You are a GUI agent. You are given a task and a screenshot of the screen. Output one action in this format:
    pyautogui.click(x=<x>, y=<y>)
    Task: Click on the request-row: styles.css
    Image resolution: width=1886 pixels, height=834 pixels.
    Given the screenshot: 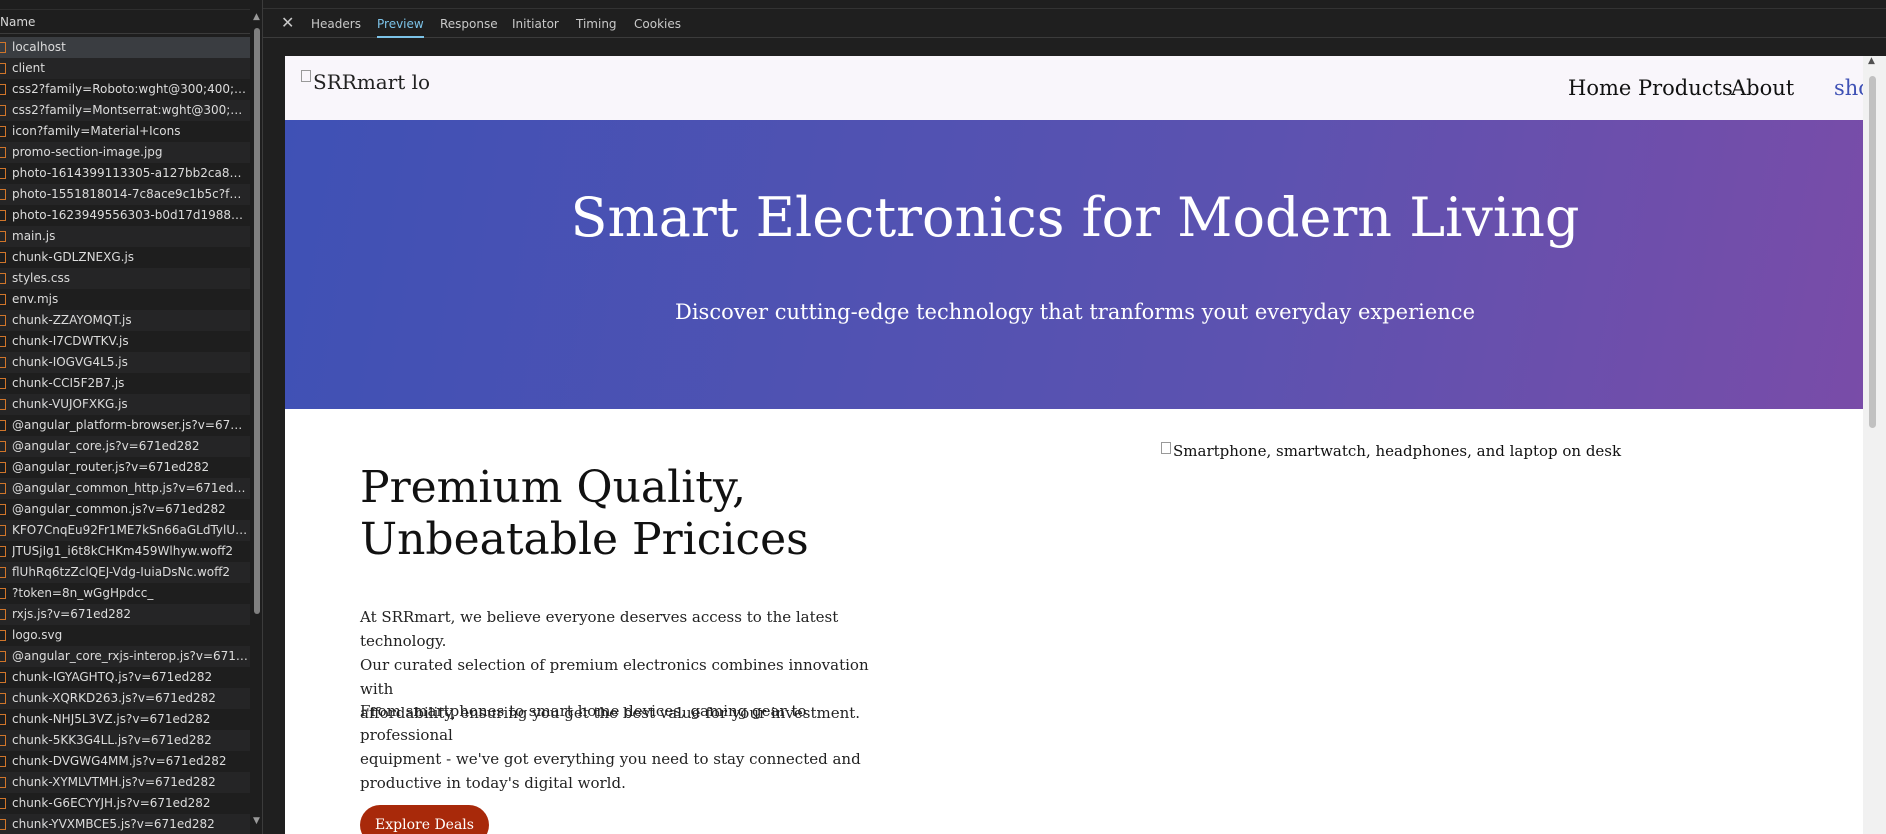 What is the action you would take?
    pyautogui.click(x=125, y=278)
    